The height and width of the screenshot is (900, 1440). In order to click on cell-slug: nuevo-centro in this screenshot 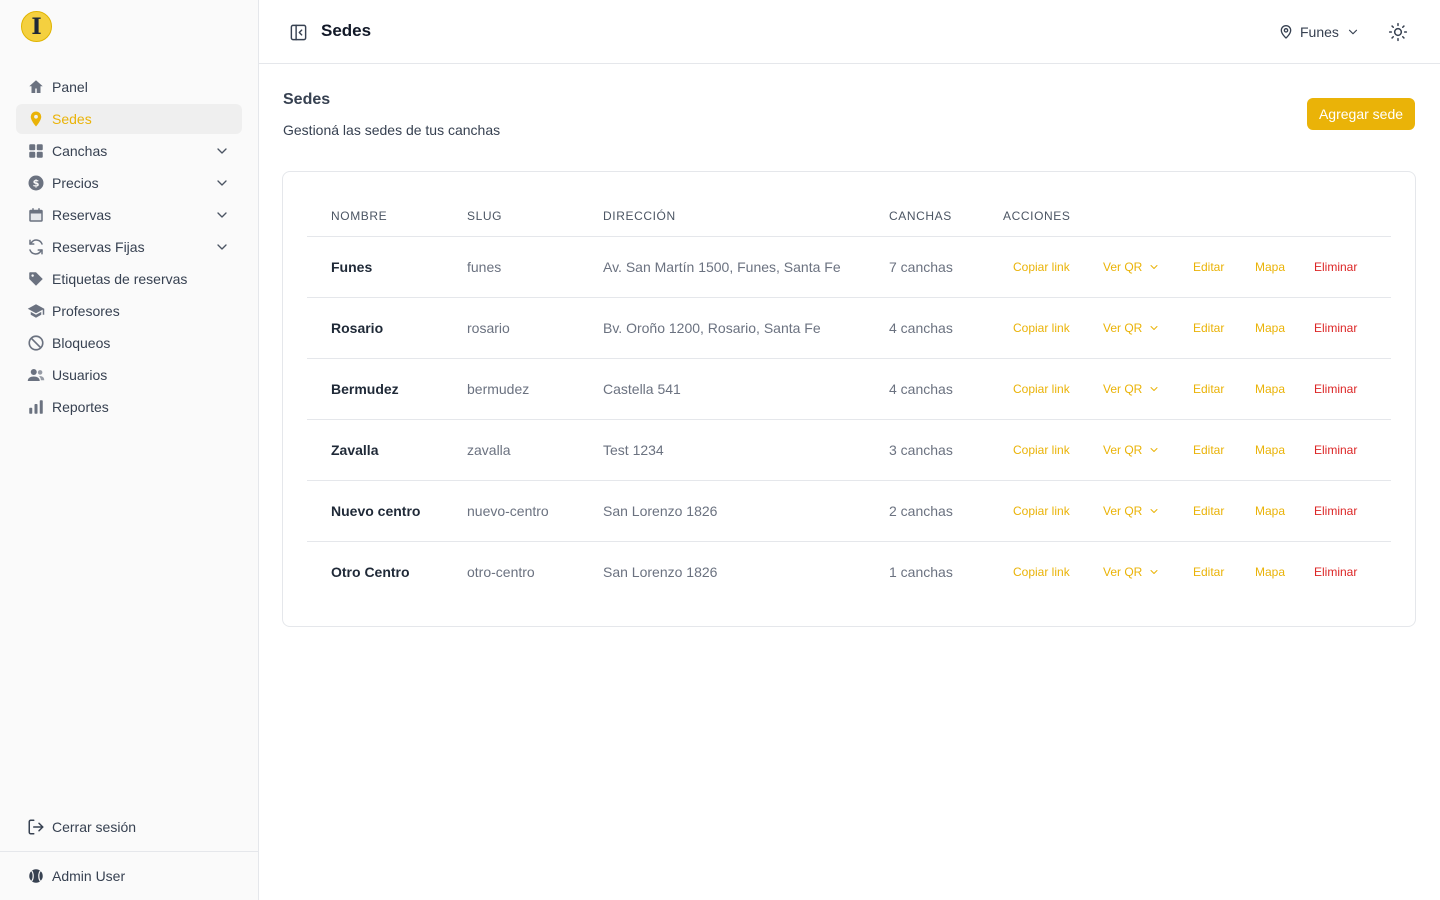, I will do `click(508, 511)`.